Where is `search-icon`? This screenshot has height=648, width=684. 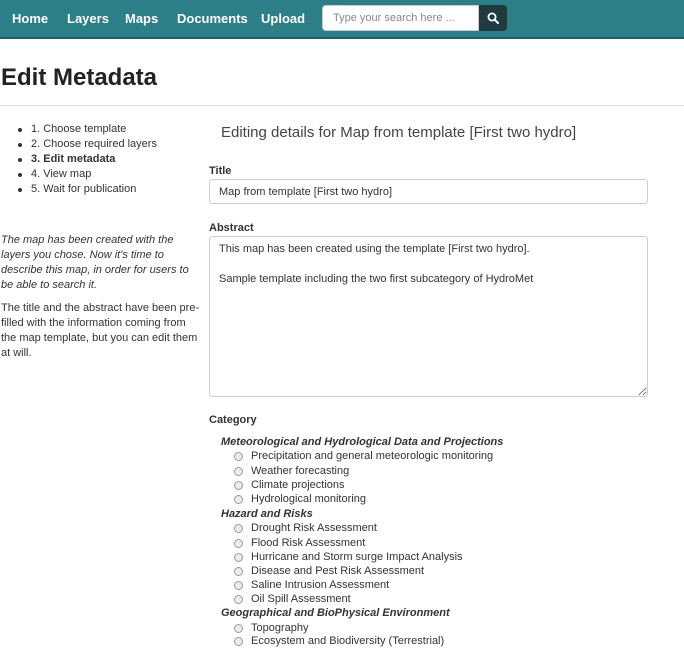
search-icon is located at coordinates (493, 18).